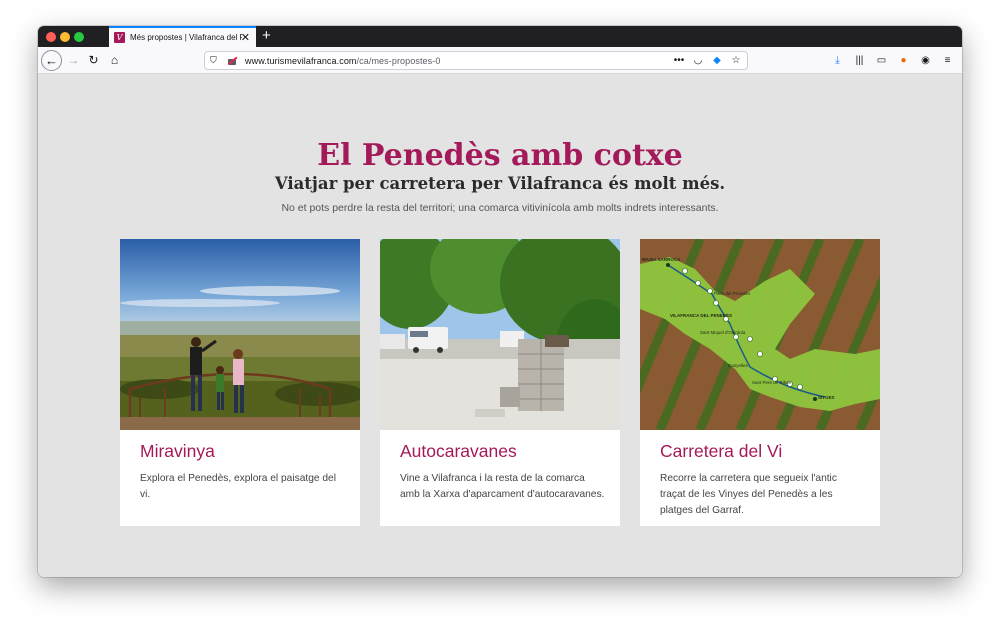 The height and width of the screenshot is (627, 1000). Describe the element at coordinates (119, 37) in the screenshot. I see `site-favicon-icon: V` at that location.